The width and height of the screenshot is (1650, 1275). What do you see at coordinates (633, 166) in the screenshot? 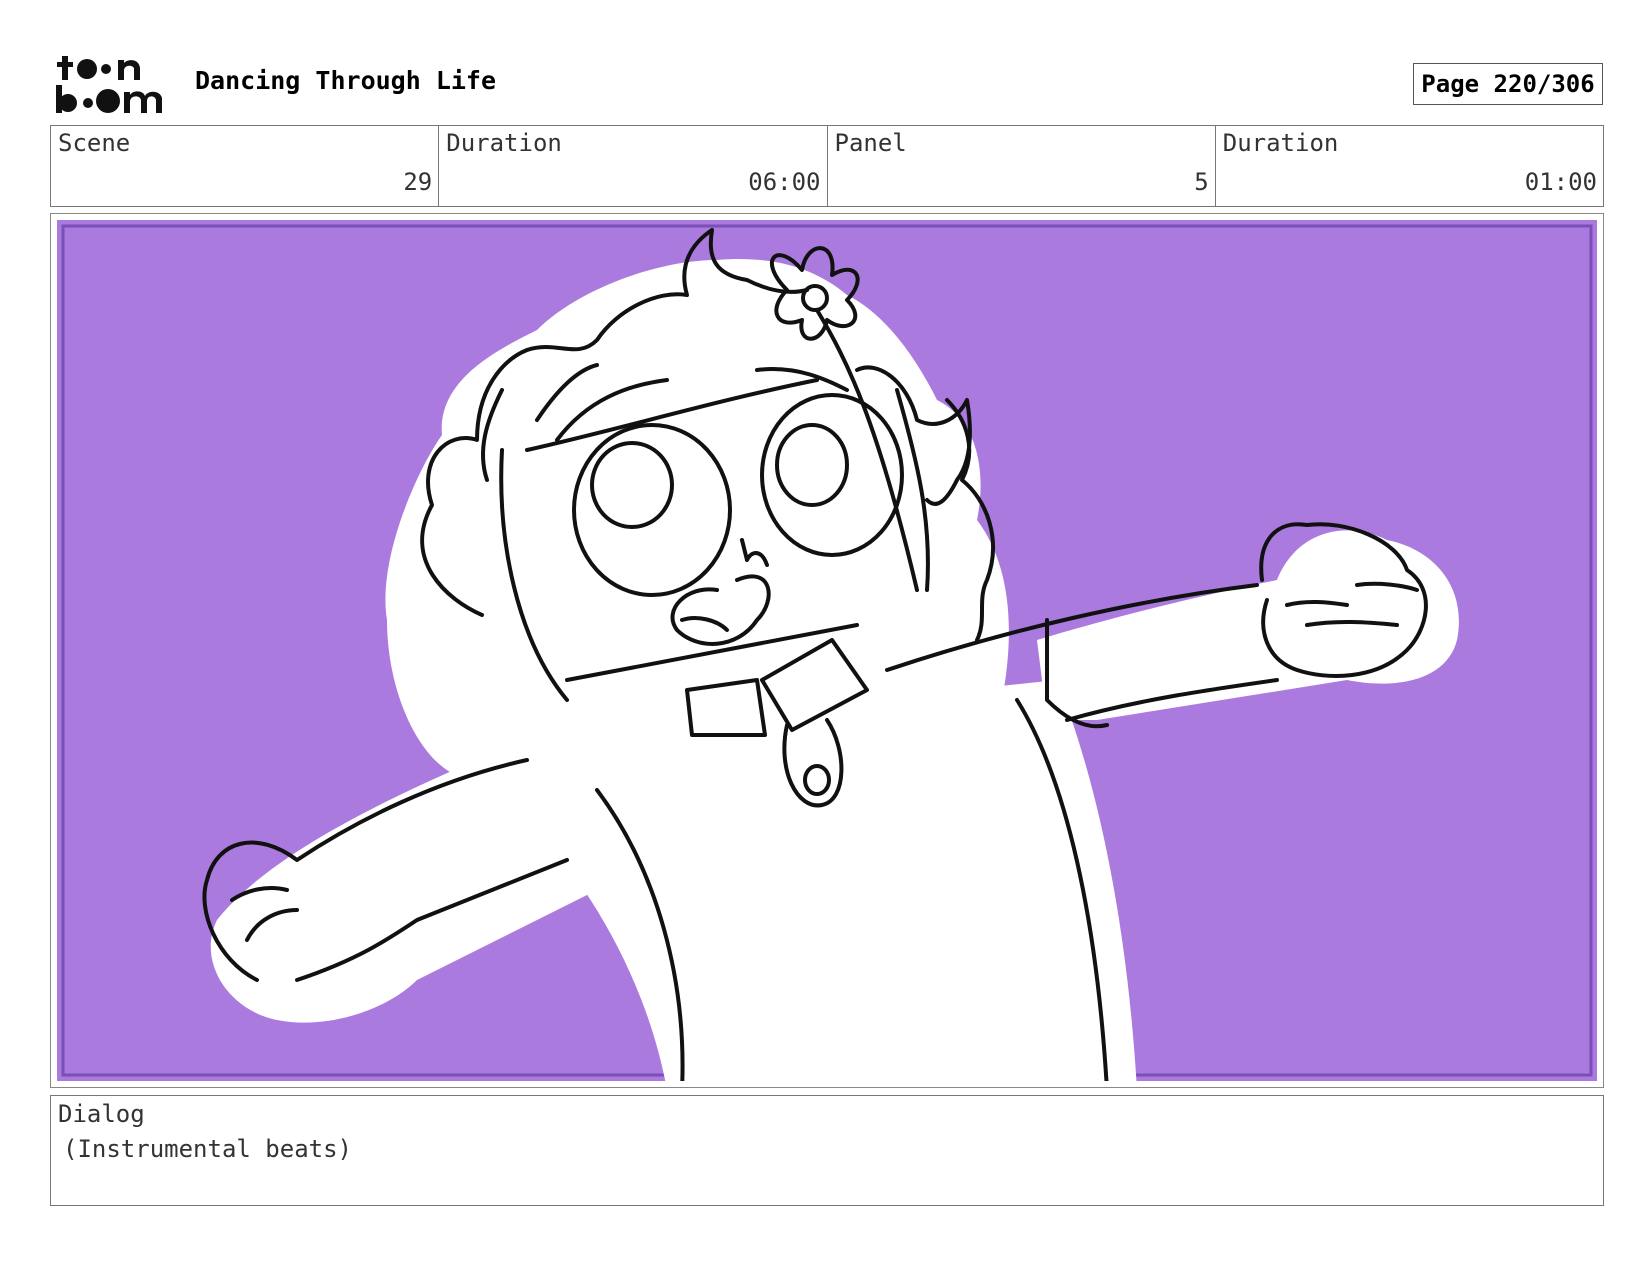
I see `scene-duration-cell: Duration 06:00` at bounding box center [633, 166].